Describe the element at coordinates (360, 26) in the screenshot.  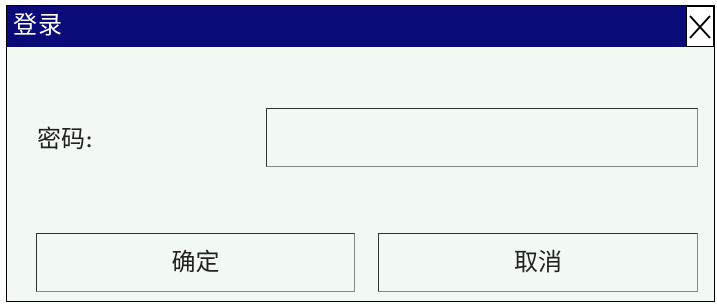
I see `title-bar: 登录` at that location.